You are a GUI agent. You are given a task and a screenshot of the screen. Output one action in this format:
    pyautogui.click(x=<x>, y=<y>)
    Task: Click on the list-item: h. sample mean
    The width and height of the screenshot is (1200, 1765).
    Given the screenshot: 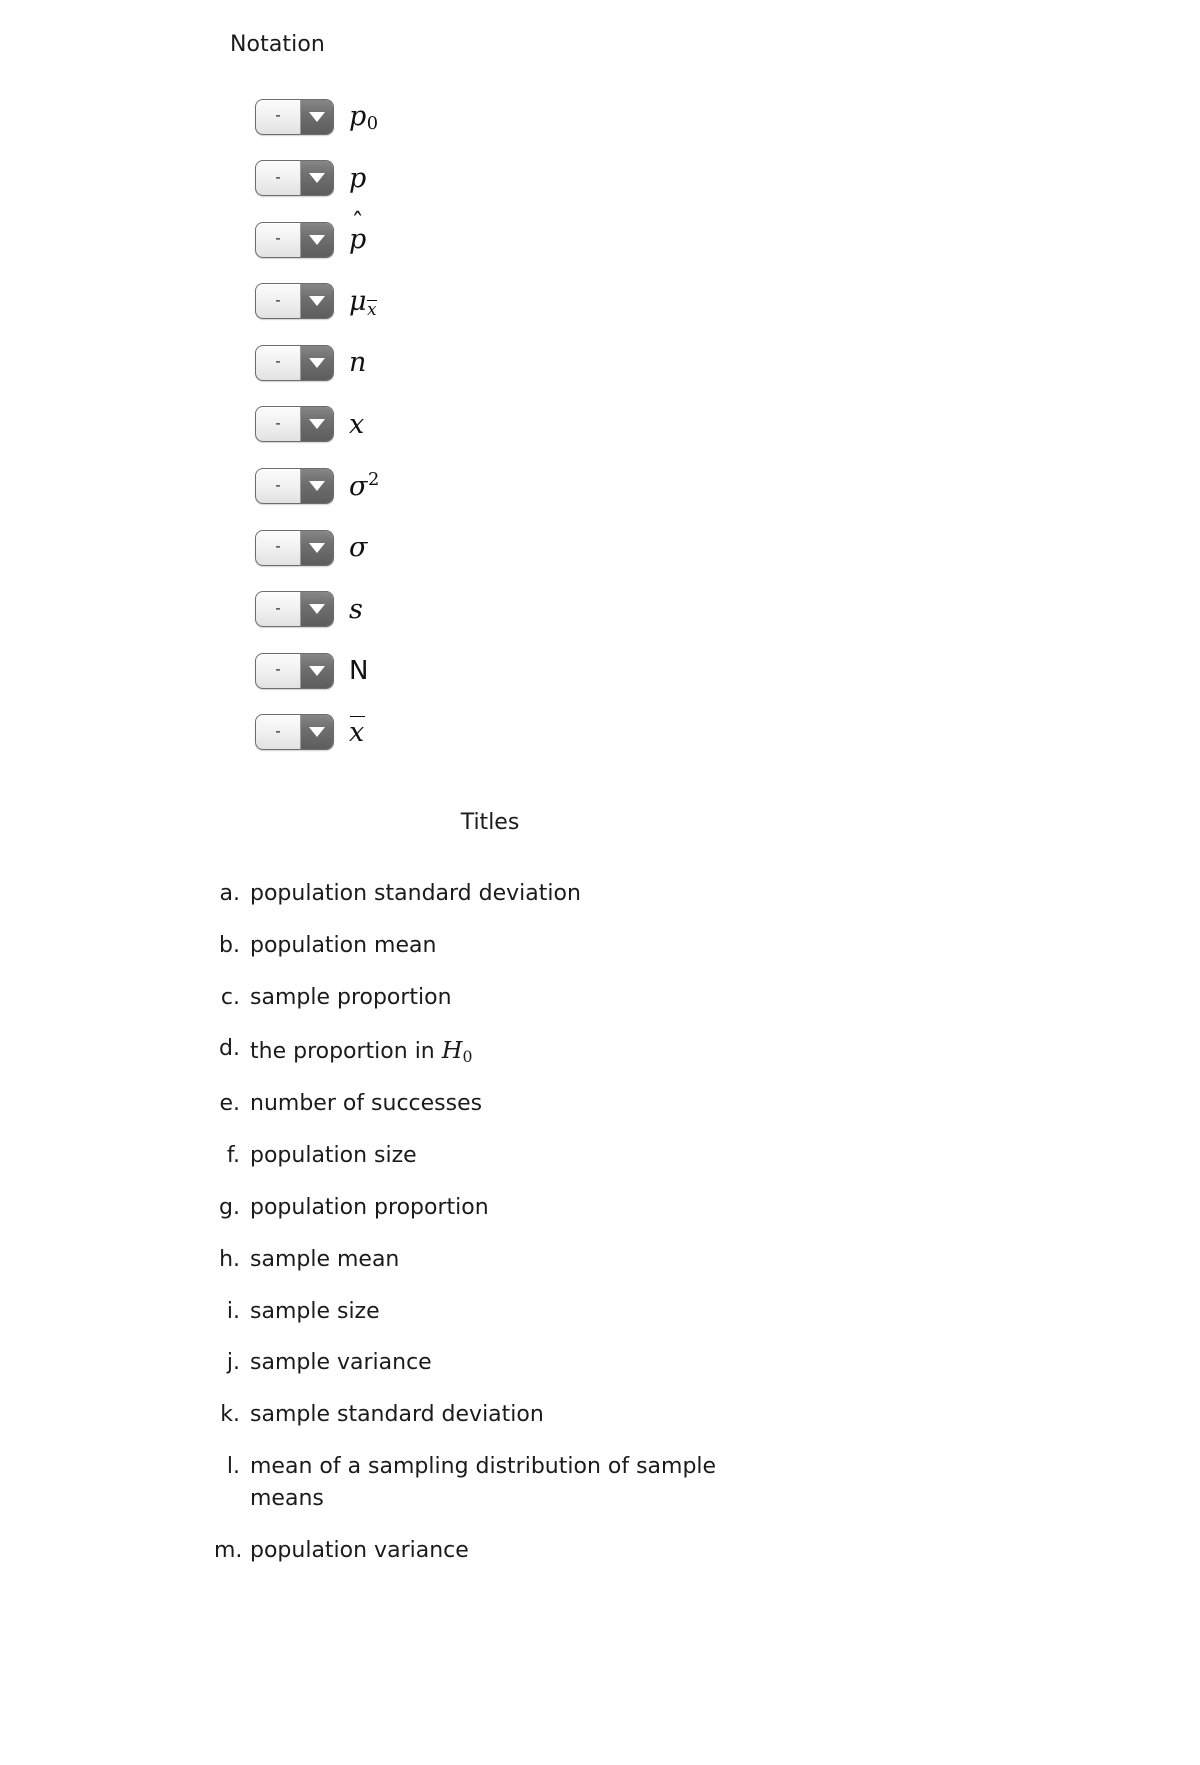 What is the action you would take?
    pyautogui.click(x=564, y=1260)
    